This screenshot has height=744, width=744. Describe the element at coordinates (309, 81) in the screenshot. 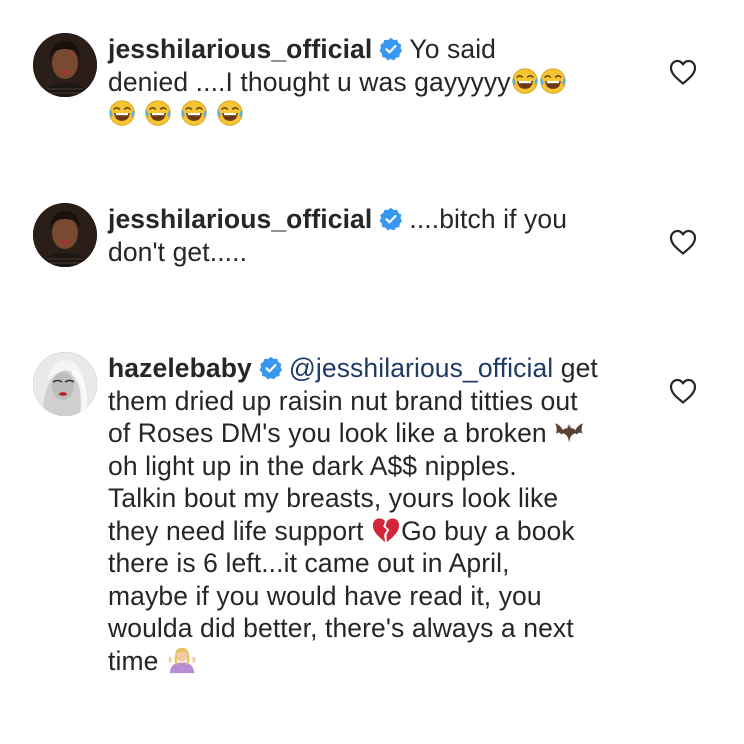

I see `comment-body: denied ....I thought u was gayyyyy` at that location.